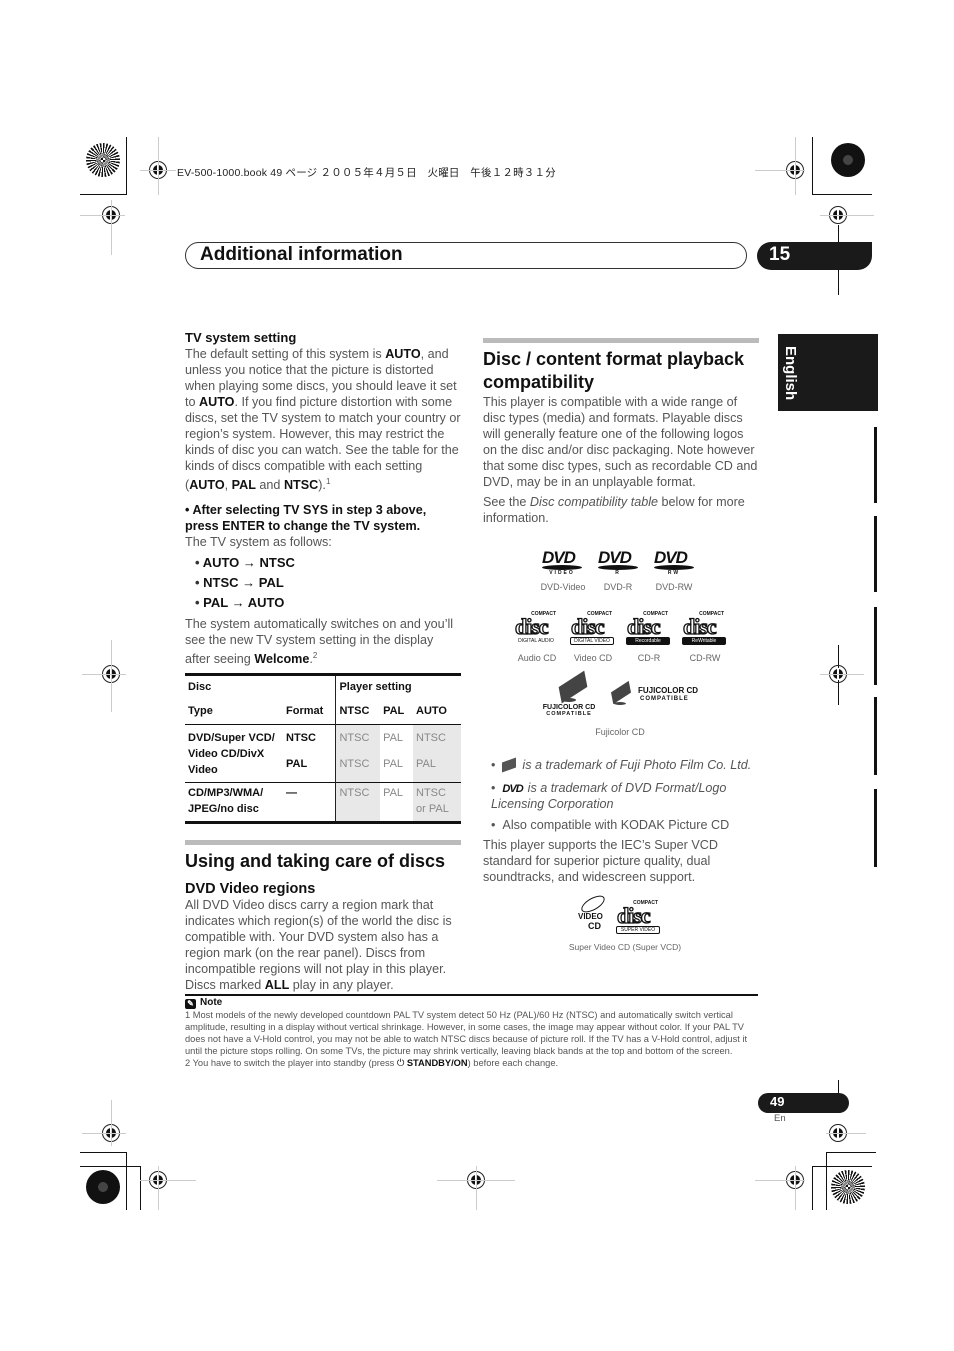 The height and width of the screenshot is (1351, 954). Describe the element at coordinates (323, 713) in the screenshot. I see `table-subheader-row: Type Format NTSC PAL AUTO` at that location.